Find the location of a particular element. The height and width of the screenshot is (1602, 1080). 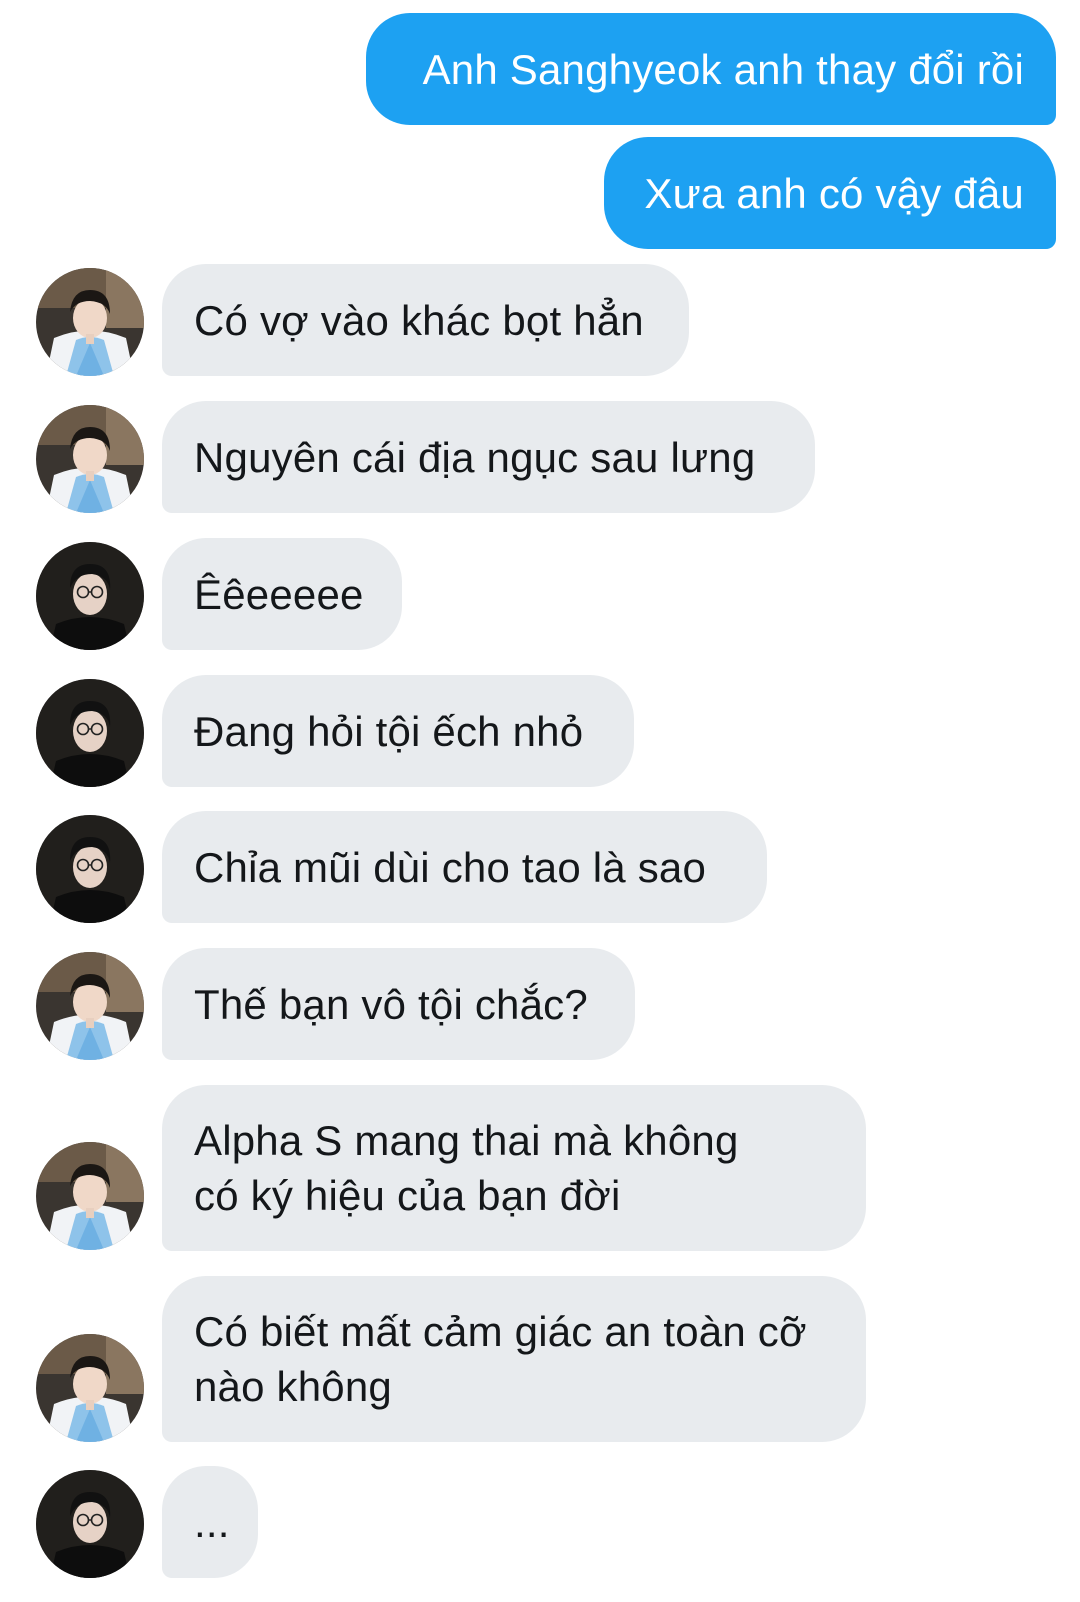

incoming-message-bubble: Có vợ vào khác bọt hẳn is located at coordinates (425, 320).